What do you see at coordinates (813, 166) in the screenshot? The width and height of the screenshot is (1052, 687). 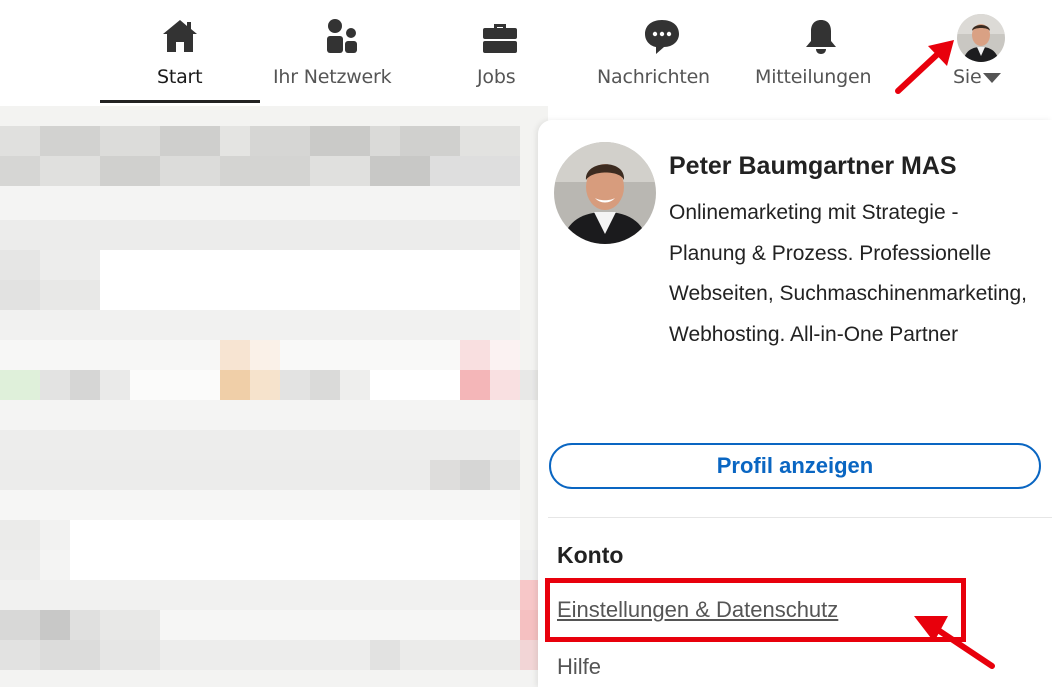 I see `profile-name: Peter Baumgartner MAS` at bounding box center [813, 166].